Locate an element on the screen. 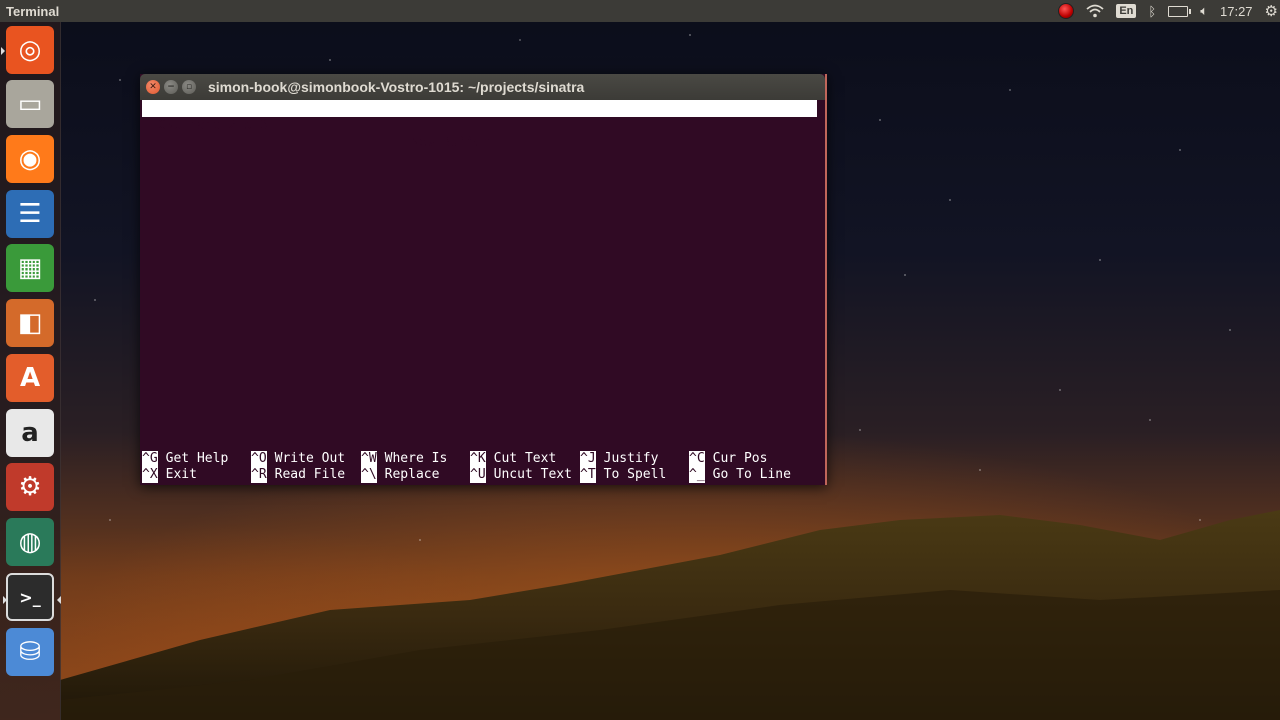 Image resolution: width=1280 pixels, height=720 pixels. record-icon is located at coordinates (1066, 11).